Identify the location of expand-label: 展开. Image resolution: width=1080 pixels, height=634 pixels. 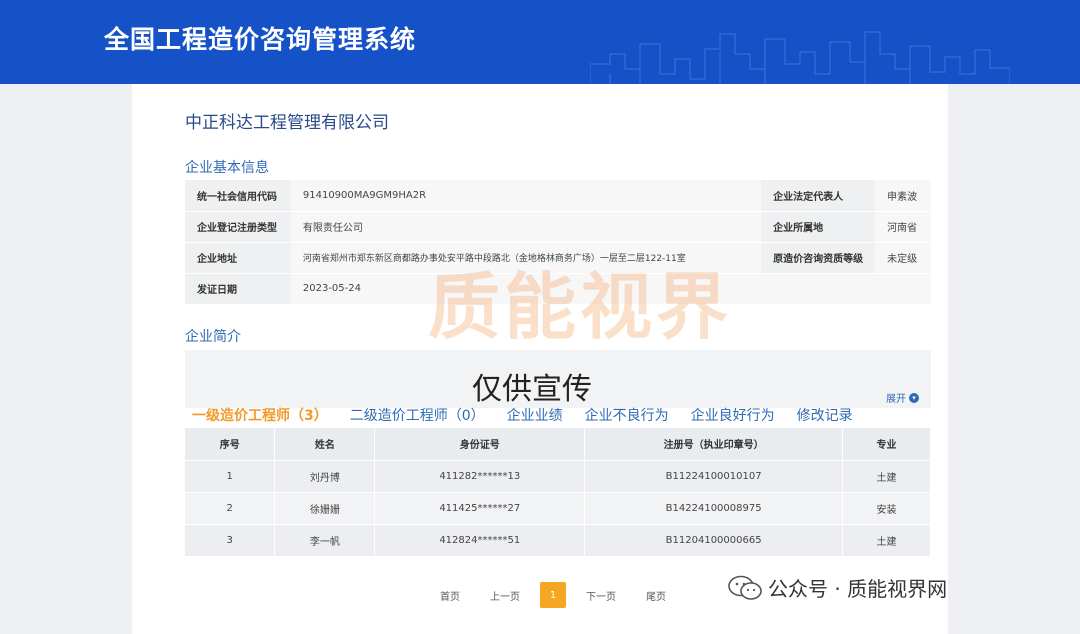
(896, 399).